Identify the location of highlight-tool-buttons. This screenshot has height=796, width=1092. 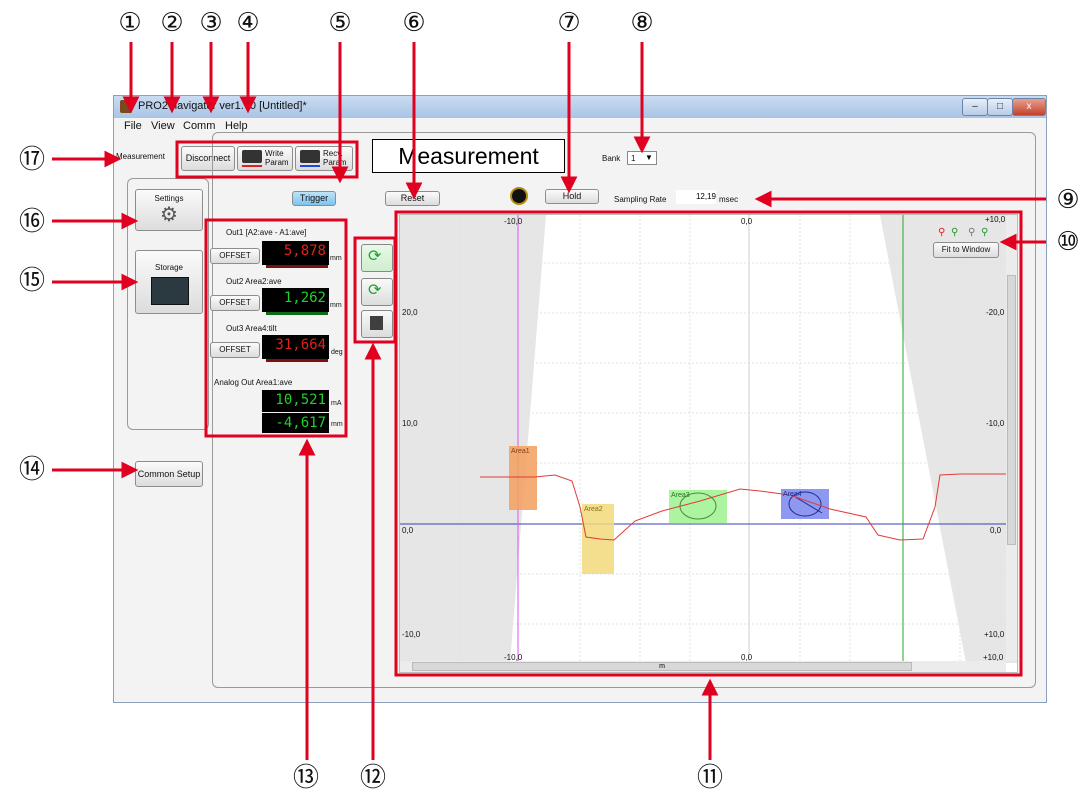
(375, 290).